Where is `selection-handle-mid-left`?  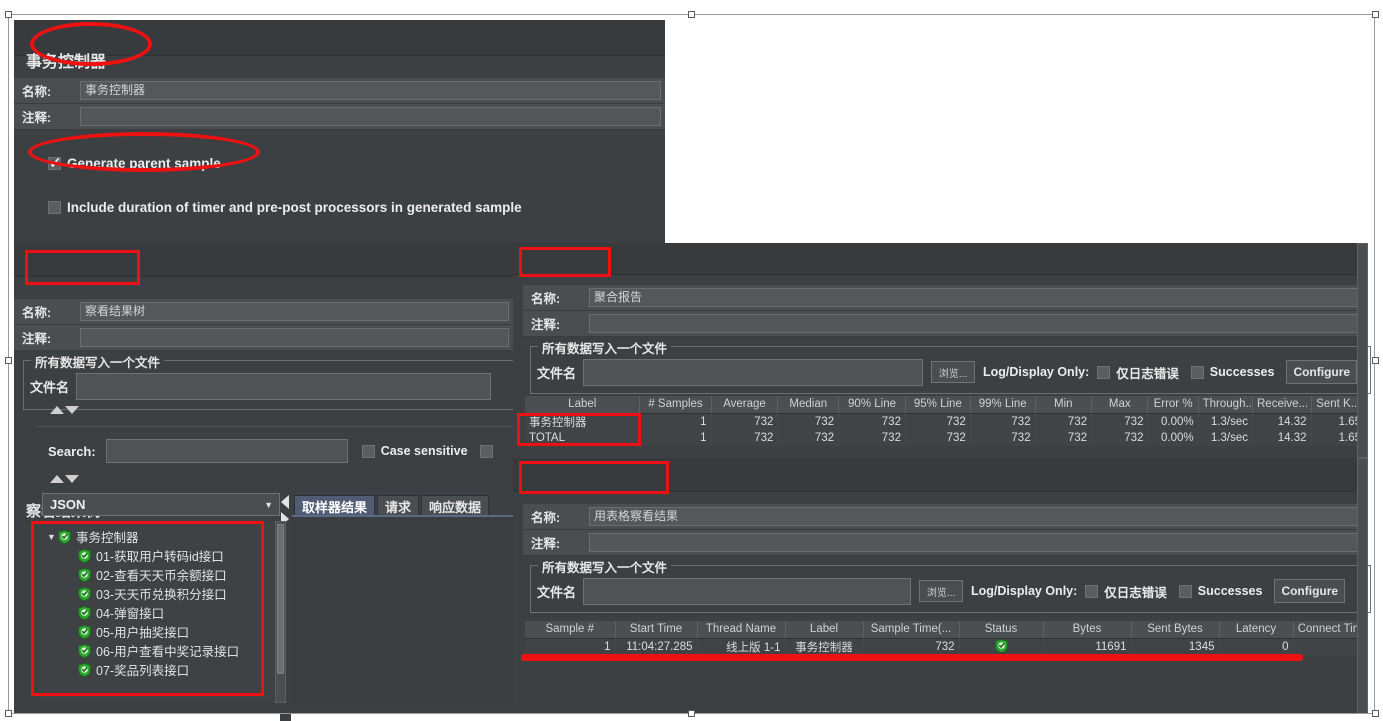 selection-handle-mid-left is located at coordinates (8, 360).